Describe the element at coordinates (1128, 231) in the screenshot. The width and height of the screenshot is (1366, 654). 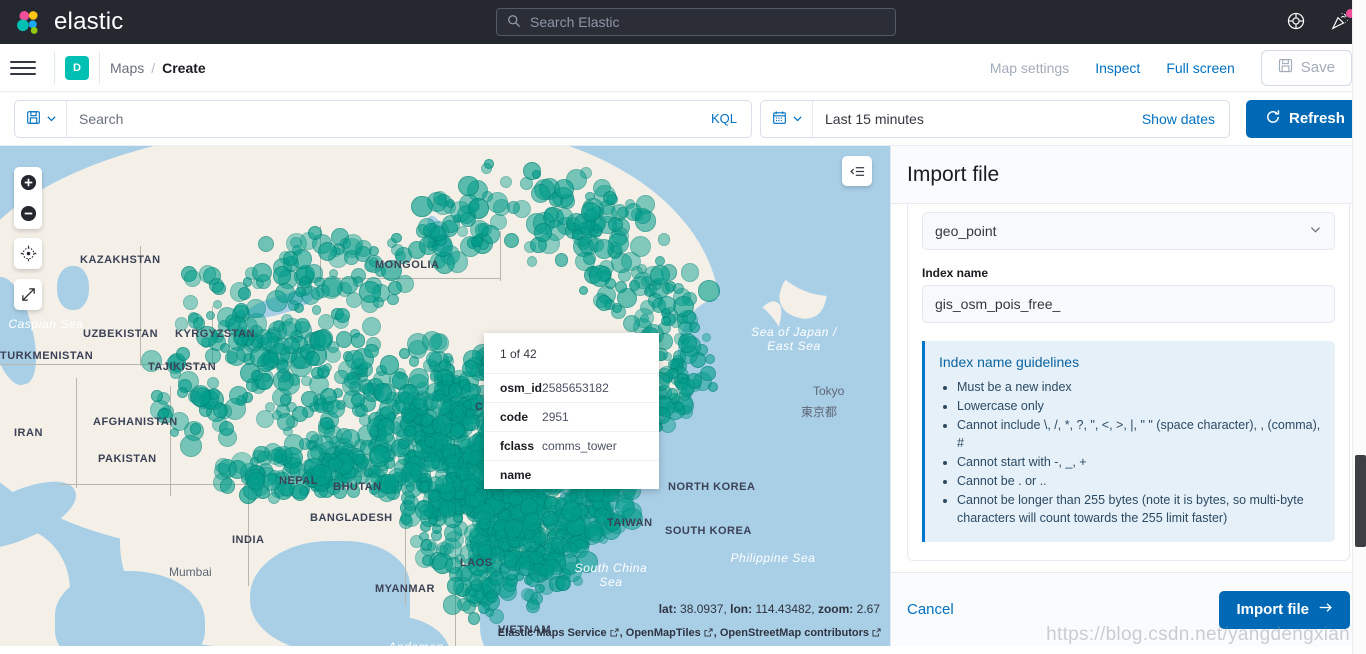
I see `geo-type-select: geo_point` at that location.